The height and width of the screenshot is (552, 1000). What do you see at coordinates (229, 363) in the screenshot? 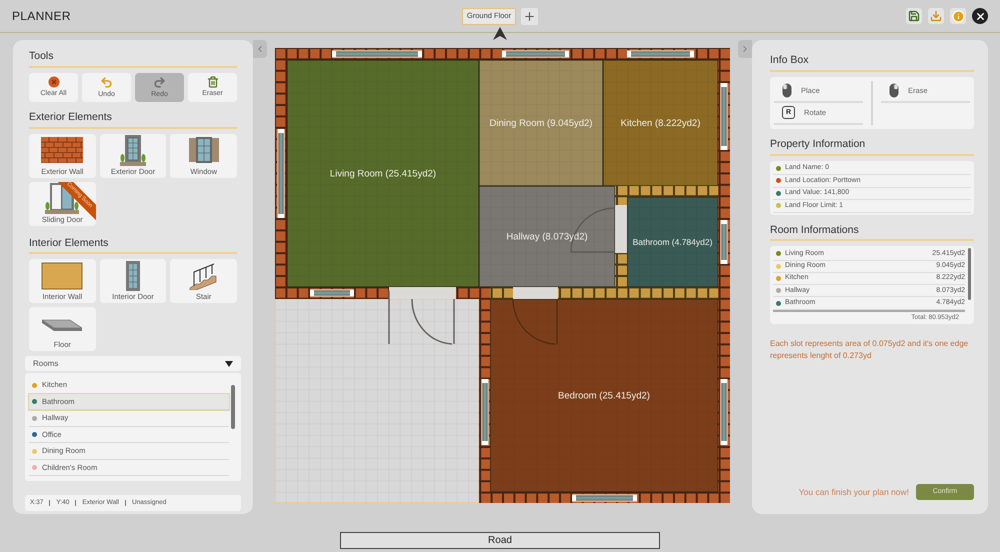
I see `dropdown-arrow-icon` at bounding box center [229, 363].